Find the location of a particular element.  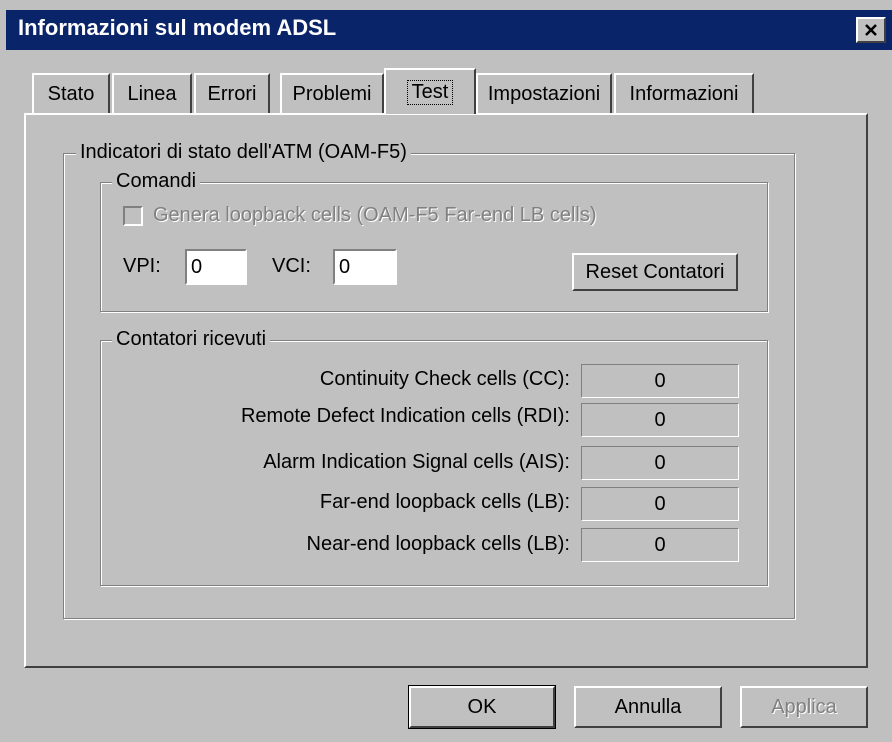

apply-button-label: Applica is located at coordinates (804, 706).